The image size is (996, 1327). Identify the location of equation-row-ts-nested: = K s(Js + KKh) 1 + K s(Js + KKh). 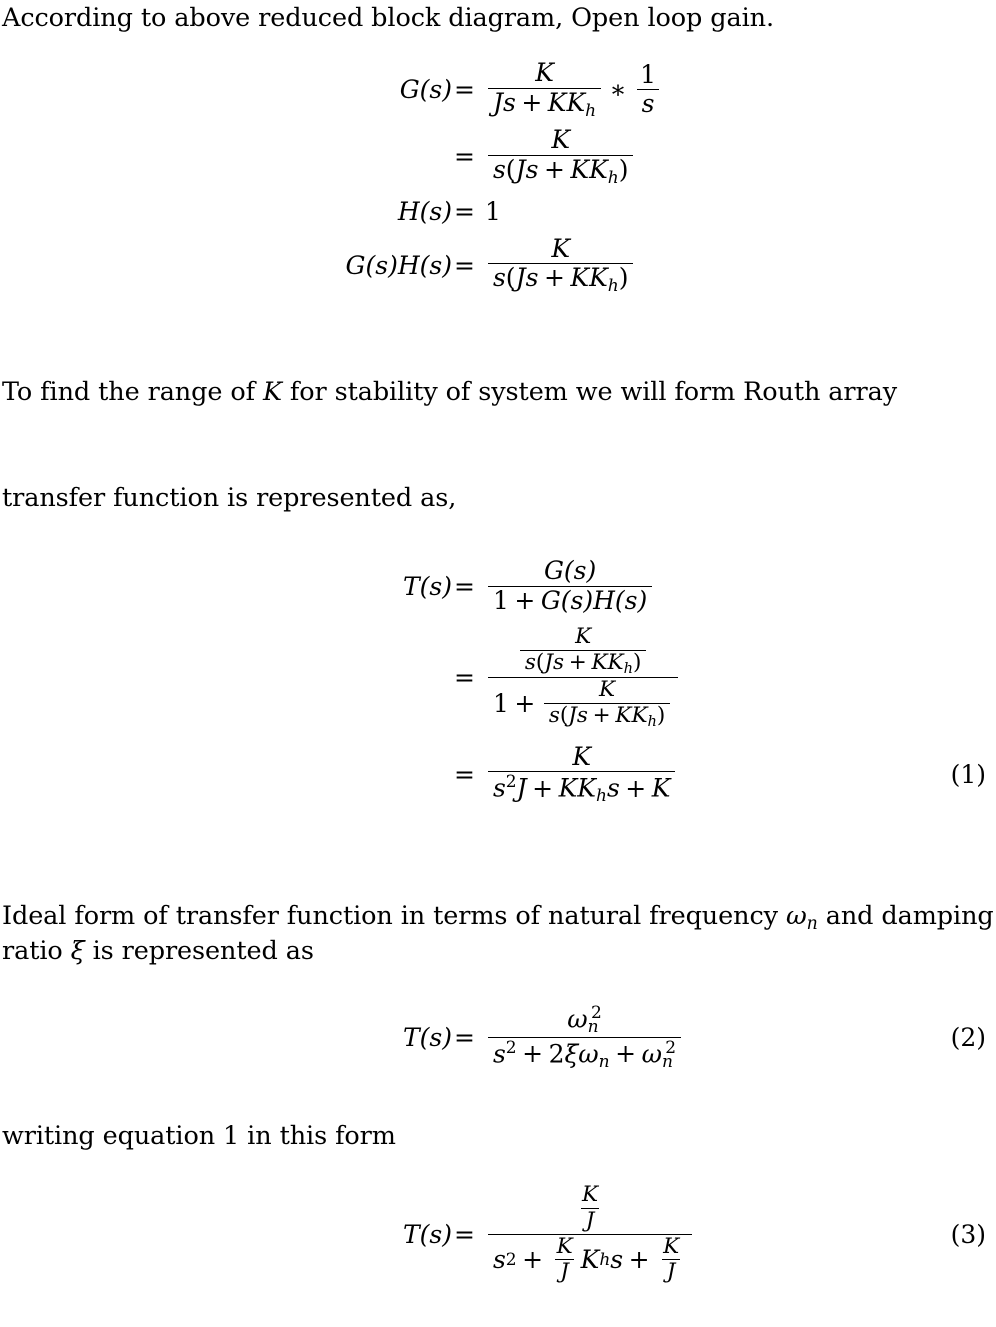
(498, 677).